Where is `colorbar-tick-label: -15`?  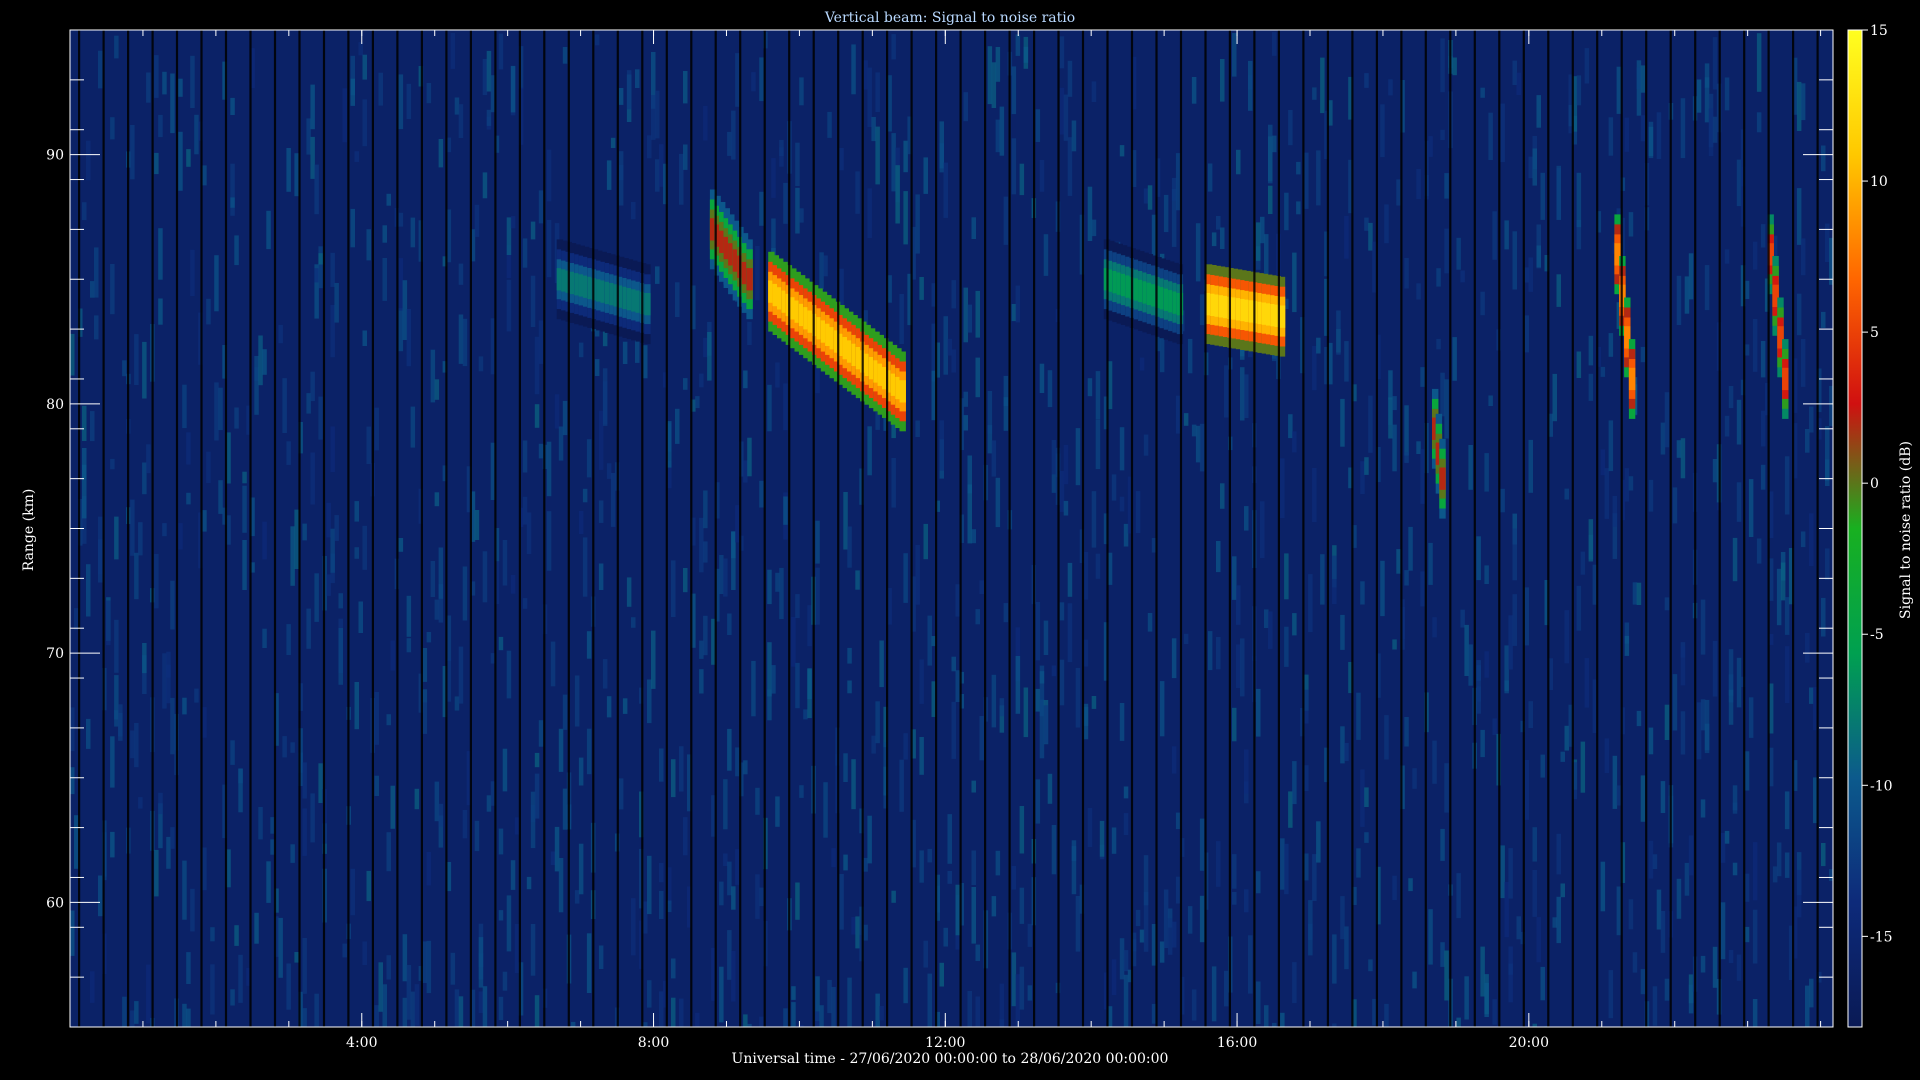
colorbar-tick-label: -15 is located at coordinates (1881, 937).